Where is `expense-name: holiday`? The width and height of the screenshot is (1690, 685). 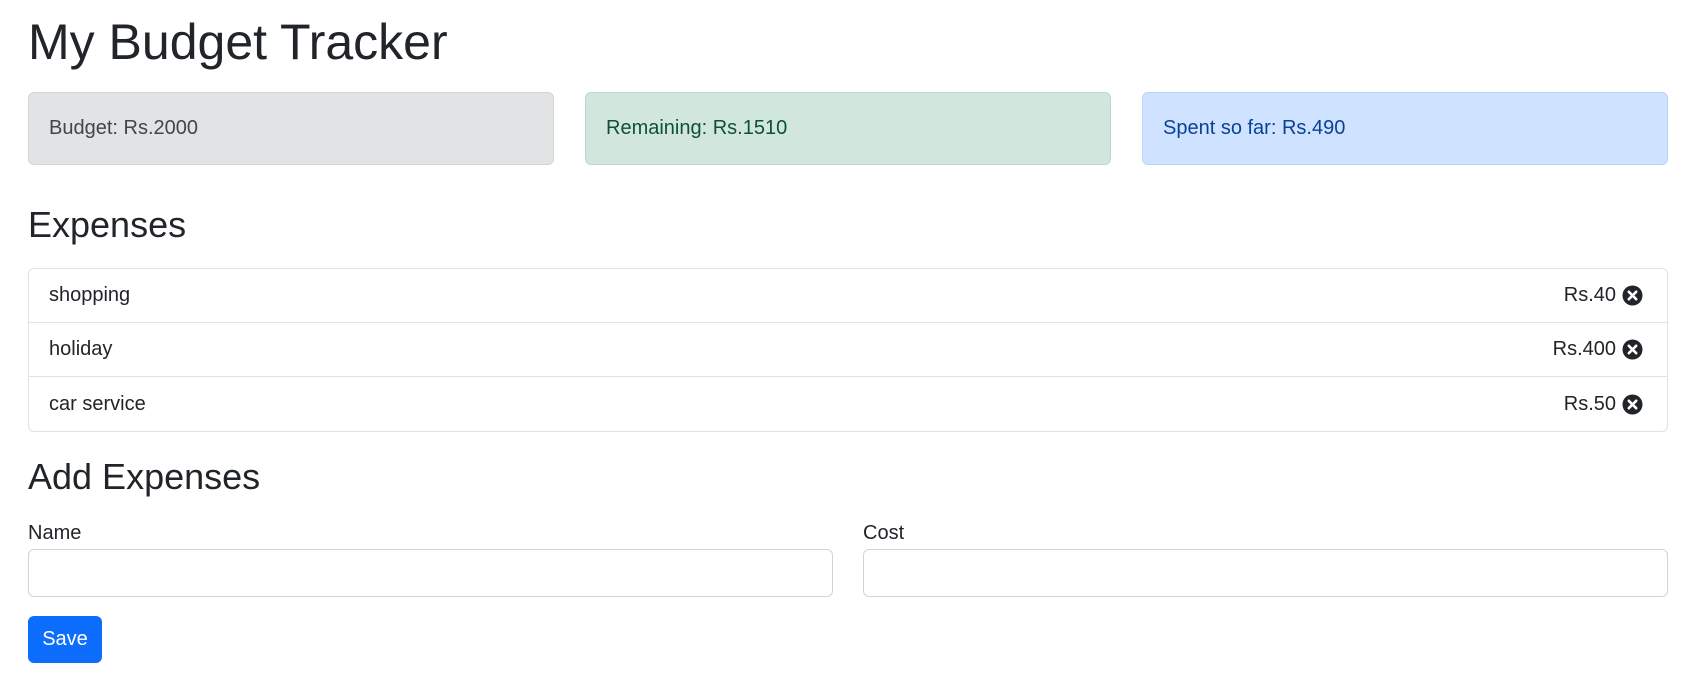 expense-name: holiday is located at coordinates (81, 349).